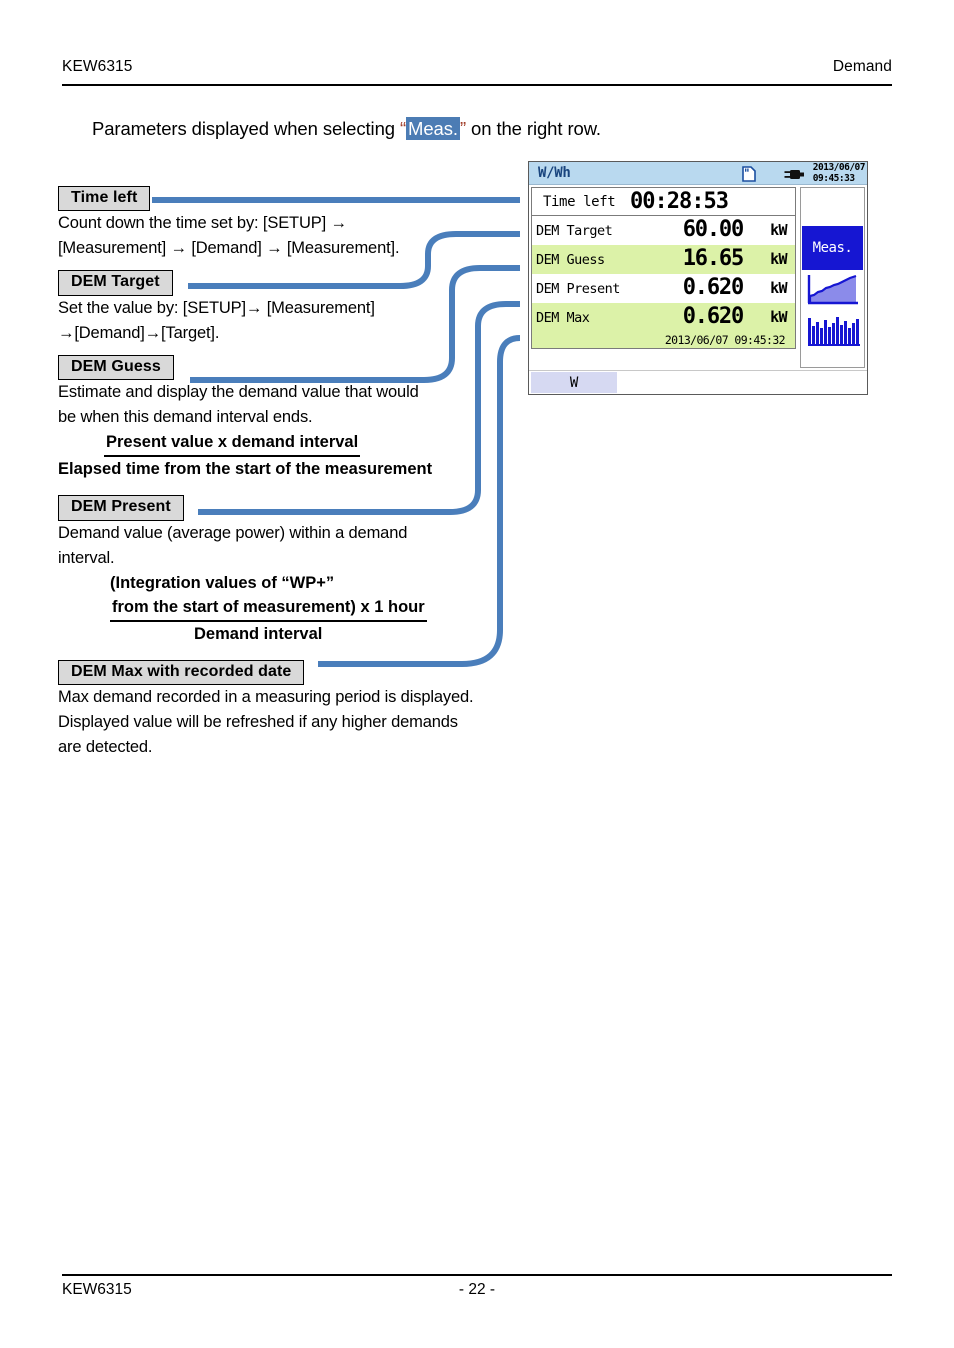 The width and height of the screenshot is (954, 1348). Describe the element at coordinates (663, 230) in the screenshot. I see `lcd-row-dem-target: DEM Target 60.00 kW` at that location.